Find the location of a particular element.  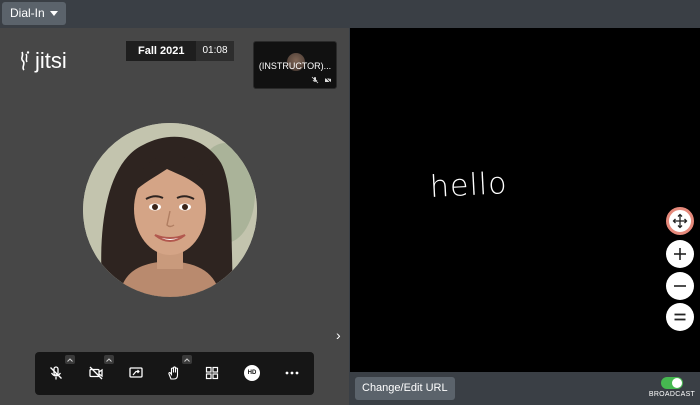

pan-button is located at coordinates (680, 221).